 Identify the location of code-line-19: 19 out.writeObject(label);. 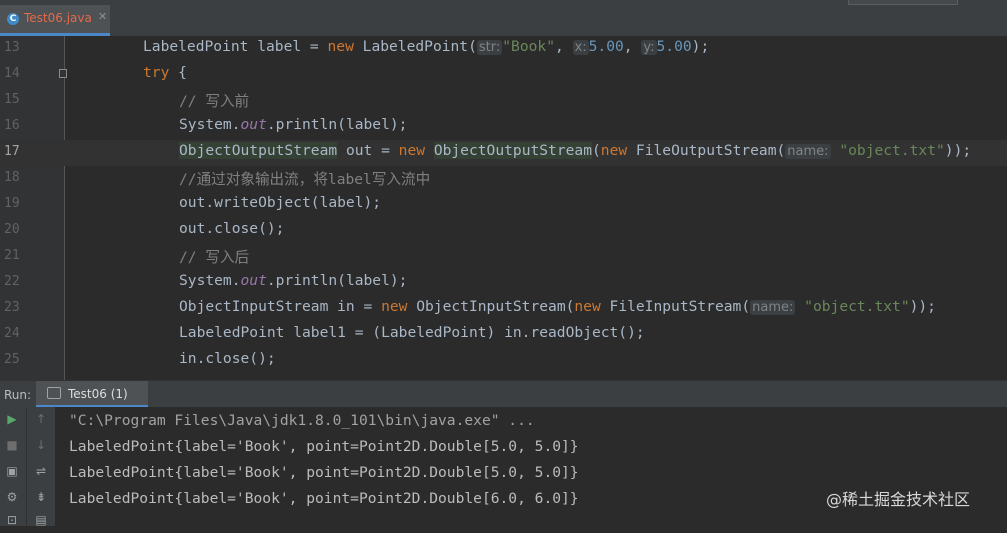
(503, 205).